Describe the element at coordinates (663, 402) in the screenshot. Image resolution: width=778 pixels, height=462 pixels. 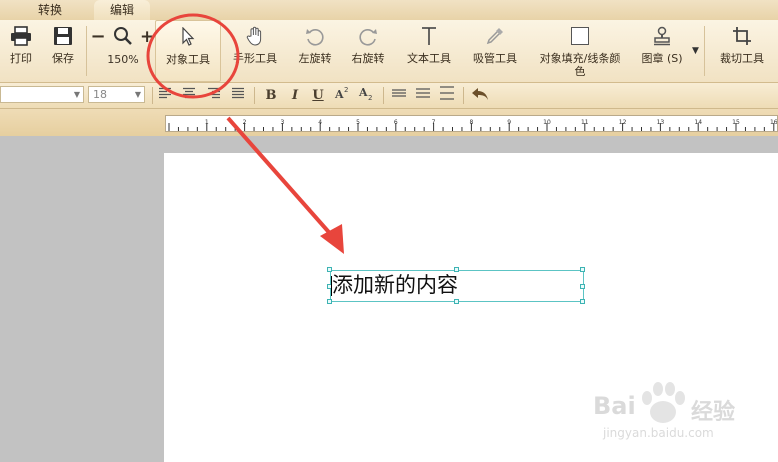
I see `paw-logo-icon` at that location.